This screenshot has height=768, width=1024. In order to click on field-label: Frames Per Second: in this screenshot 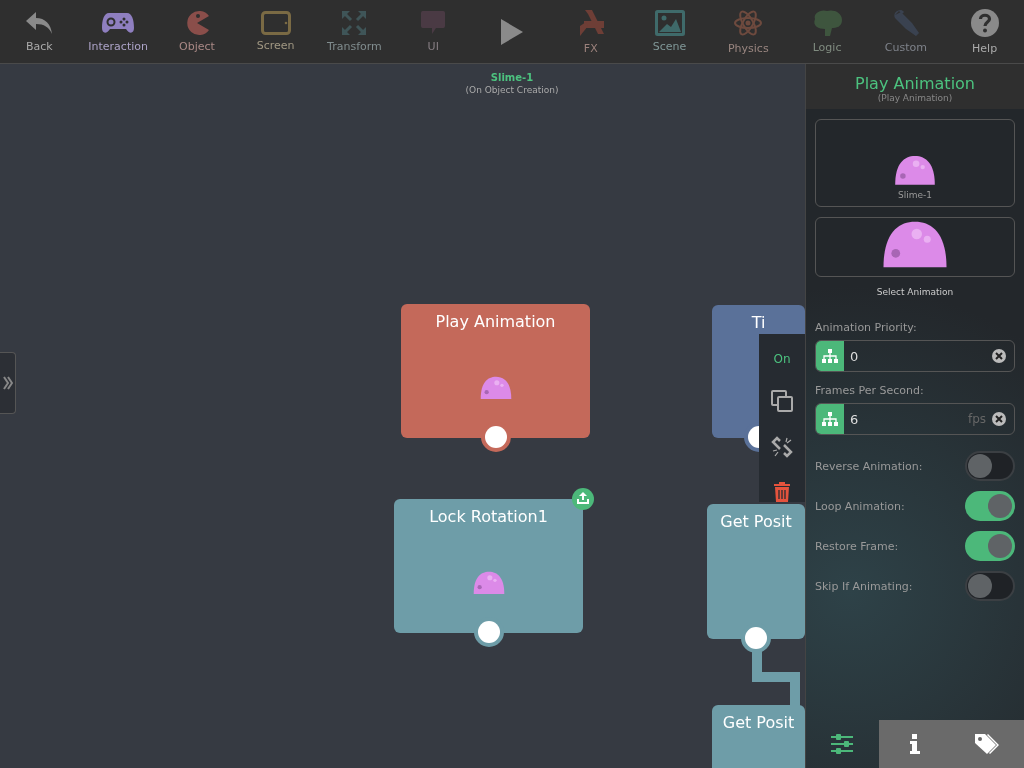, I will do `click(870, 390)`.